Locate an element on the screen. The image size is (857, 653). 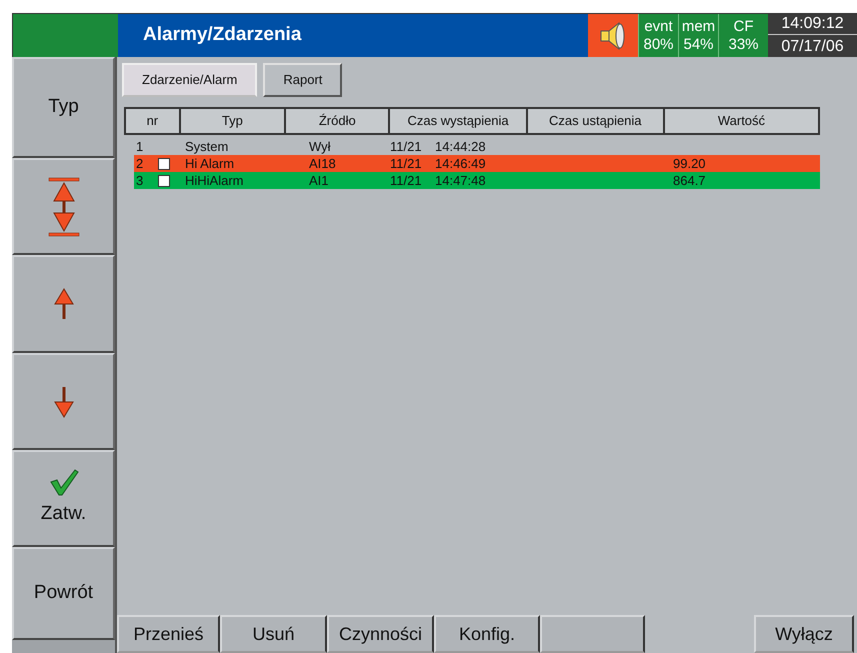
column-header: Wartość is located at coordinates (740, 121).